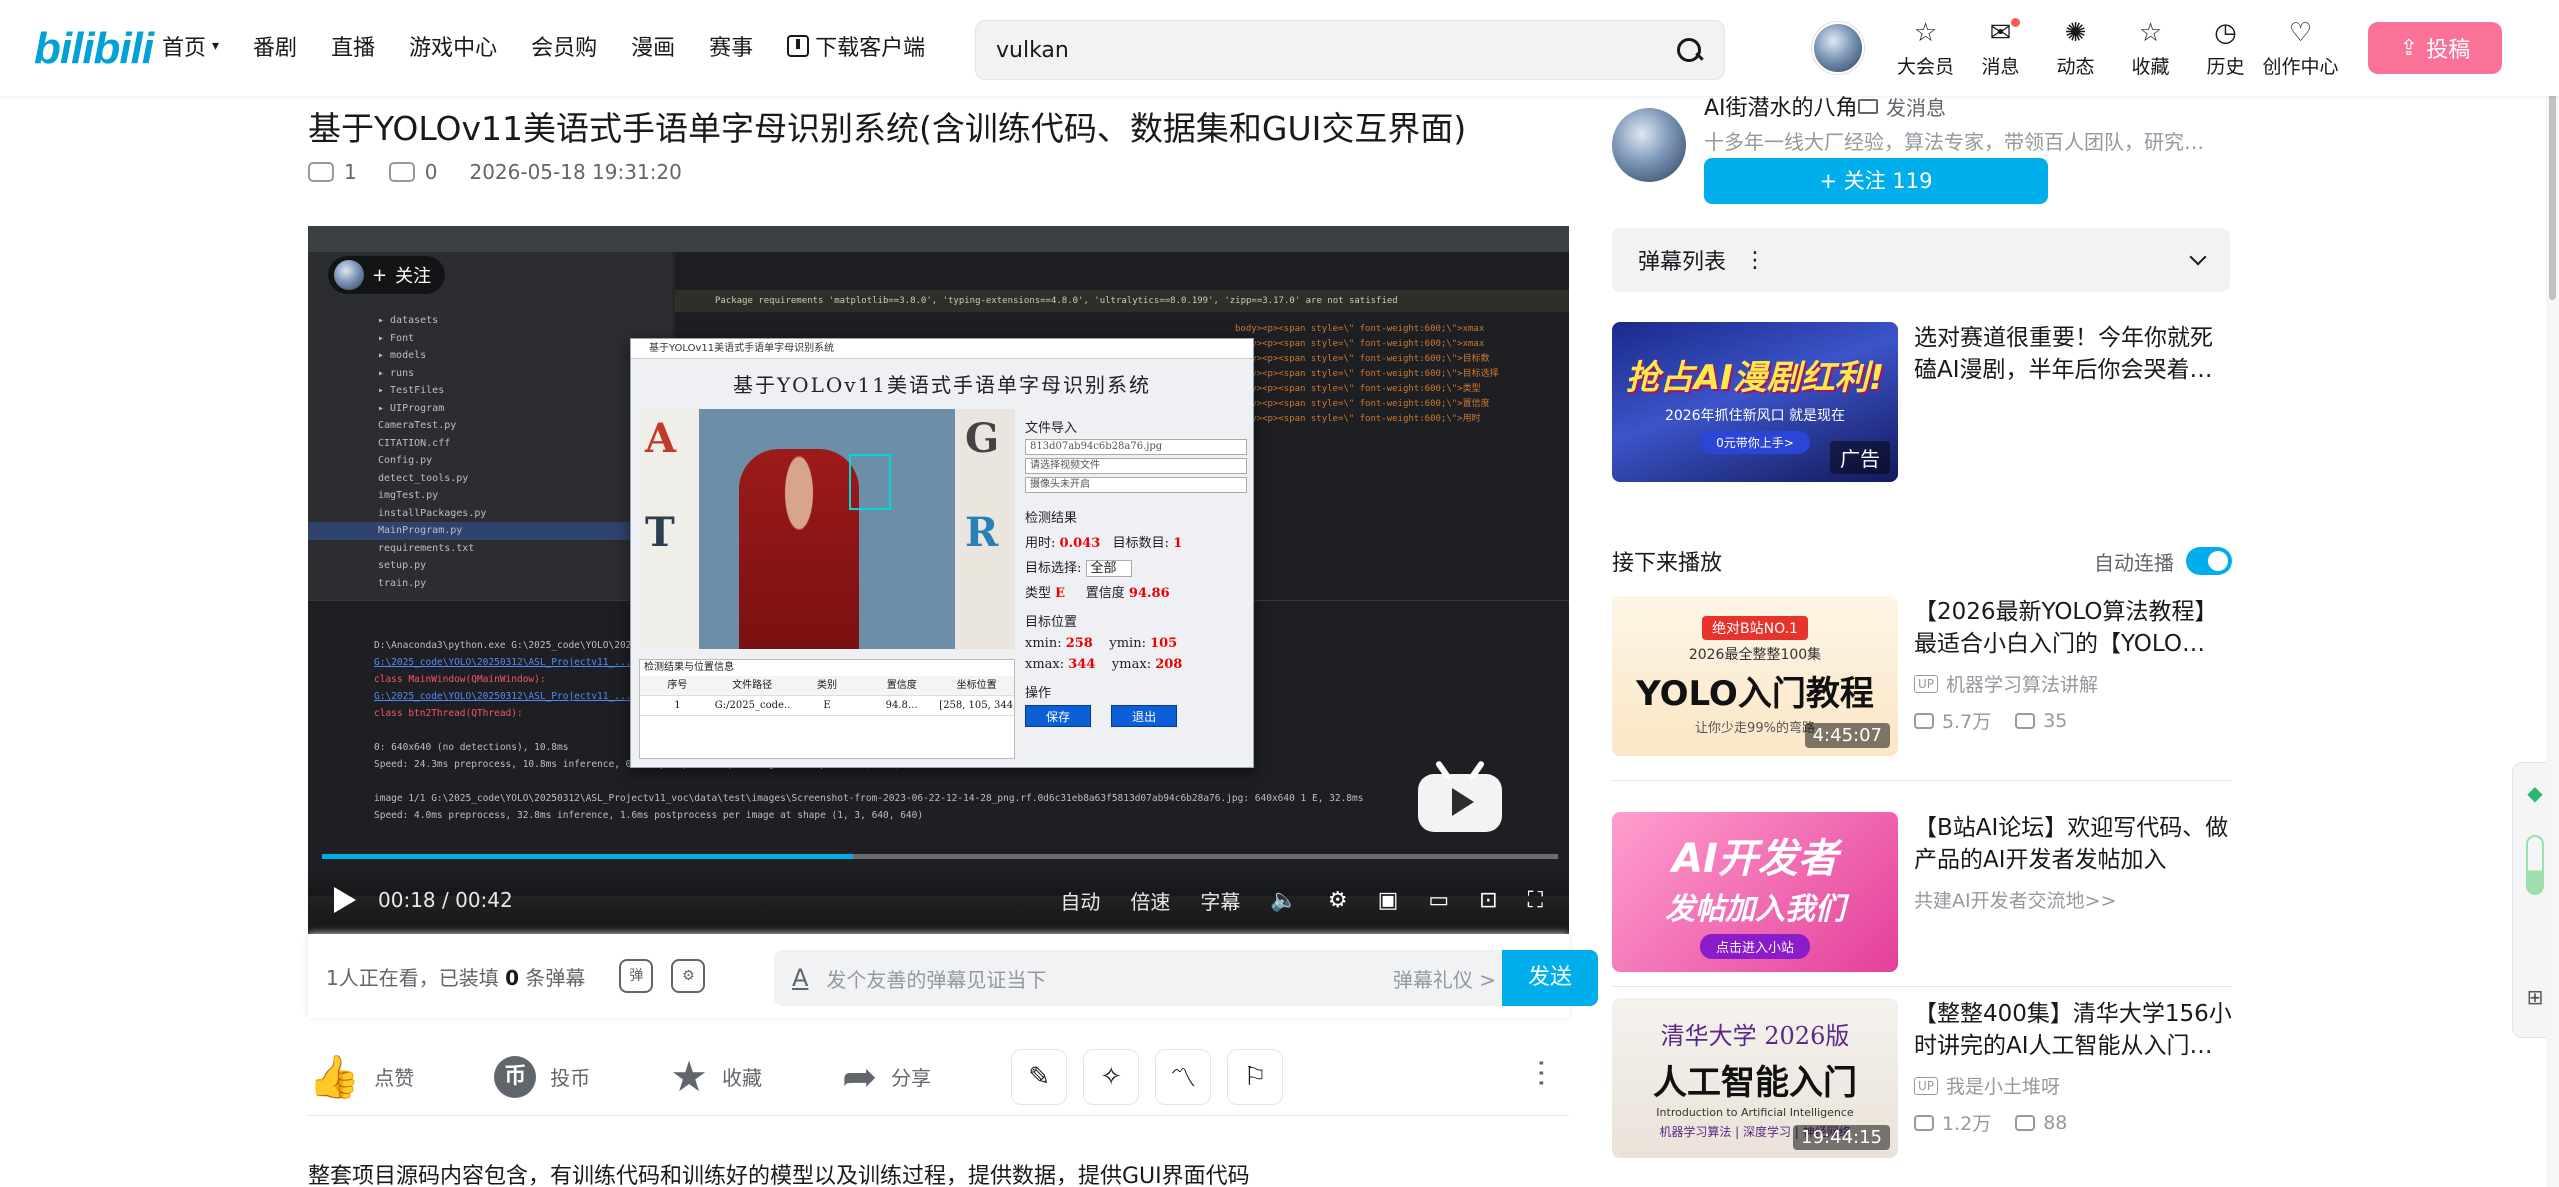  Describe the element at coordinates (1283, 900) in the screenshot. I see `volume-icon: 🔈` at that location.